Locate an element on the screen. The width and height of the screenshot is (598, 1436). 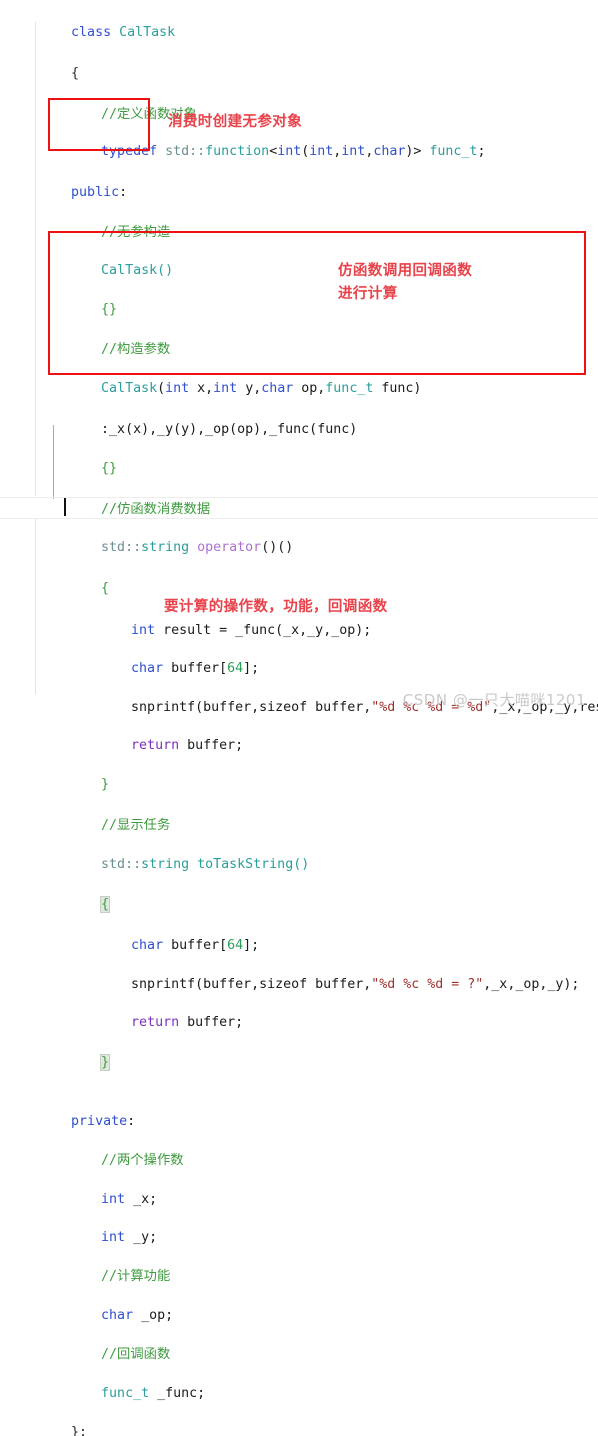
token-args: ,_x,_op,_y); is located at coordinates (531, 984).